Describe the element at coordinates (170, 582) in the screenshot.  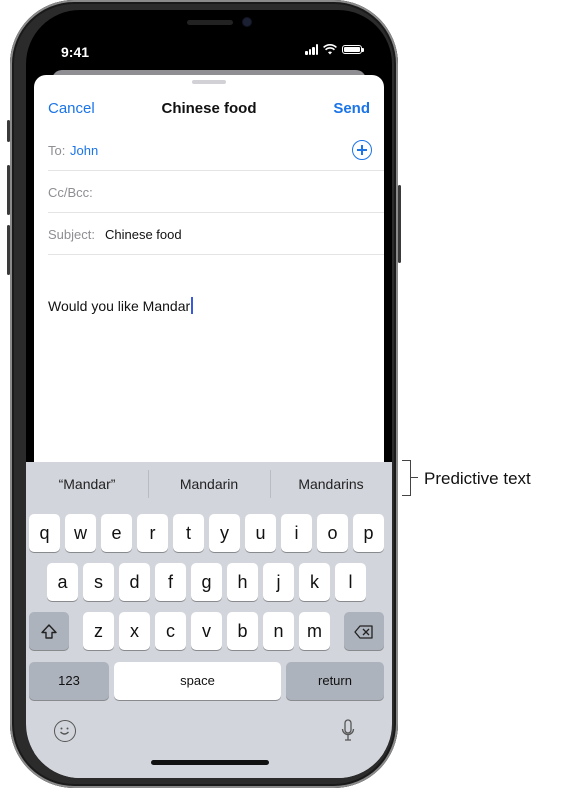
I see `key-f: f` at that location.